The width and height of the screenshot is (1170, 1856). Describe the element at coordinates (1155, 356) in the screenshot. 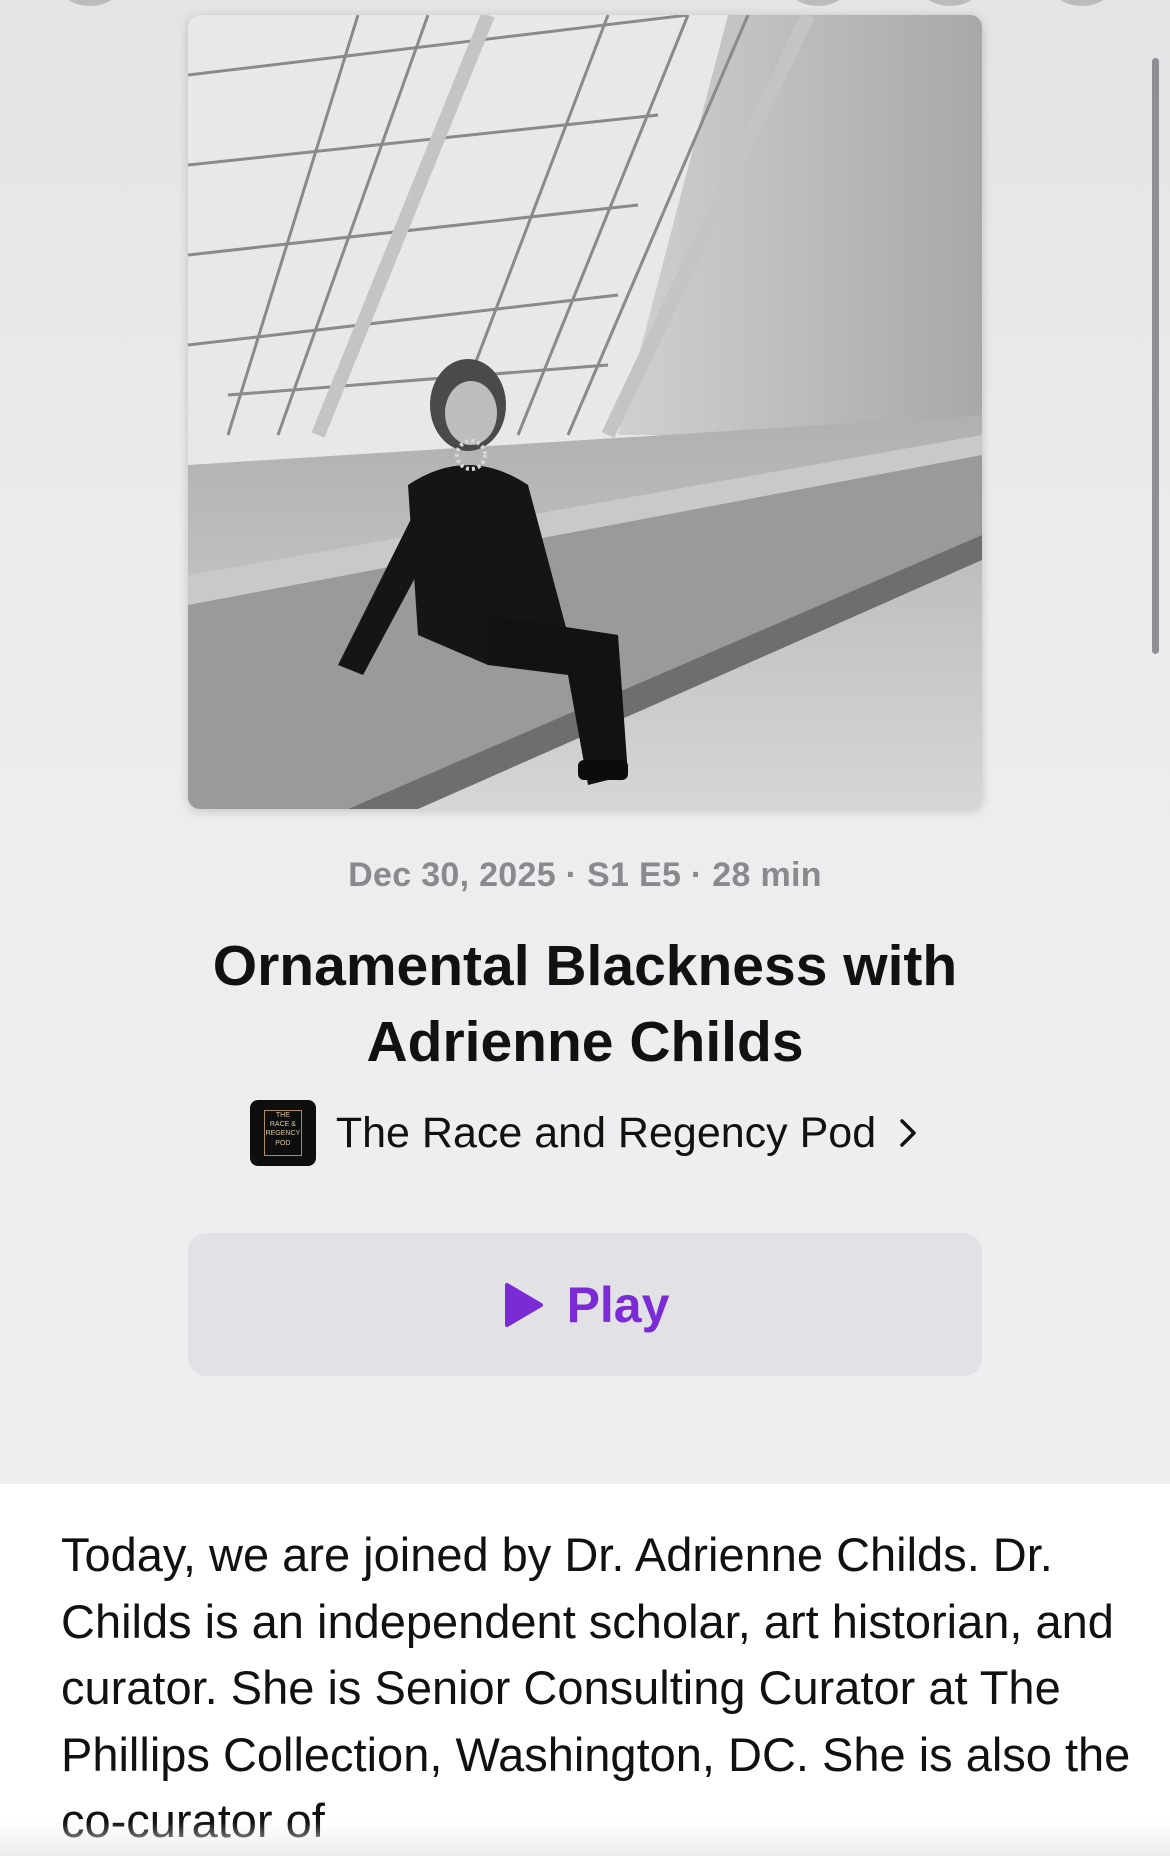

I see `scrollbar` at that location.